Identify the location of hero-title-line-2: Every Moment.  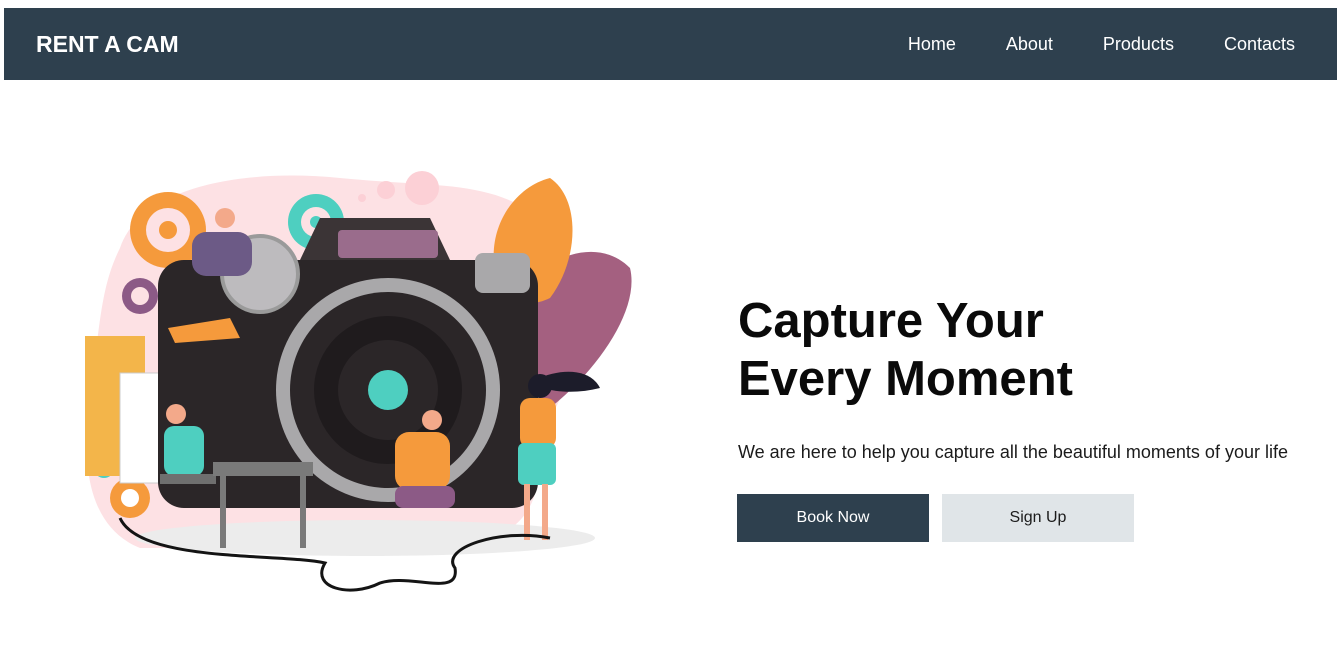
(905, 379).